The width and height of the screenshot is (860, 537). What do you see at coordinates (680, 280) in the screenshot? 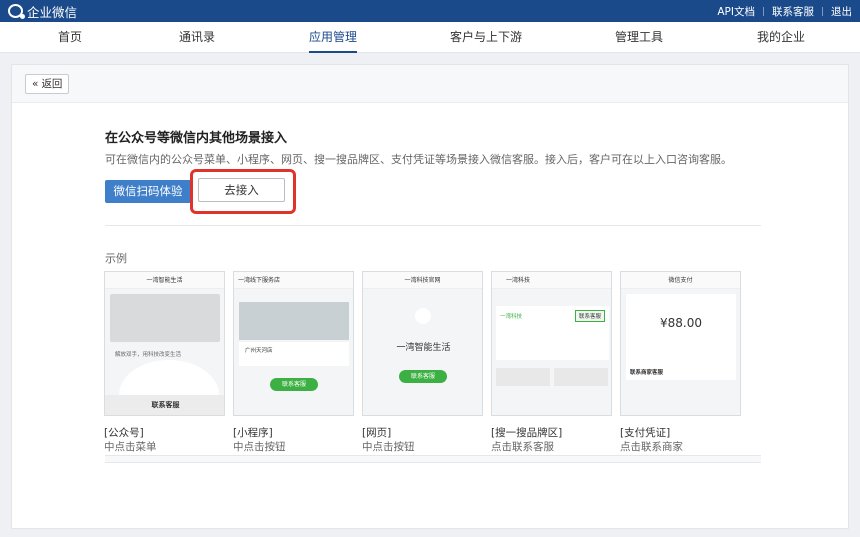
I see `card-header: 微信支付` at bounding box center [680, 280].